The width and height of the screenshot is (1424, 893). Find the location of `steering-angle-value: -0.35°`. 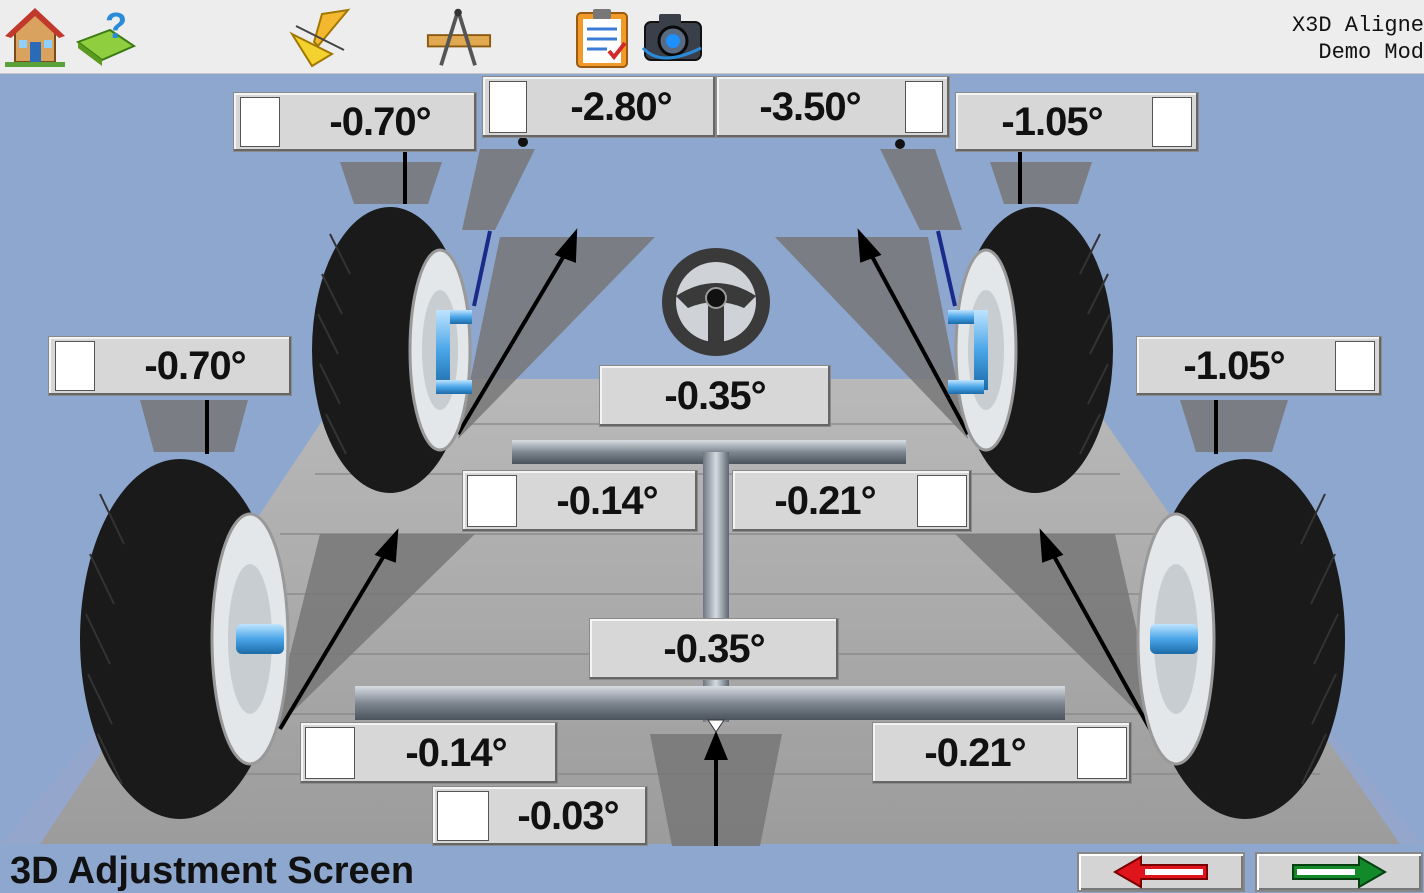

steering-angle-value: -0.35° is located at coordinates (715, 395).